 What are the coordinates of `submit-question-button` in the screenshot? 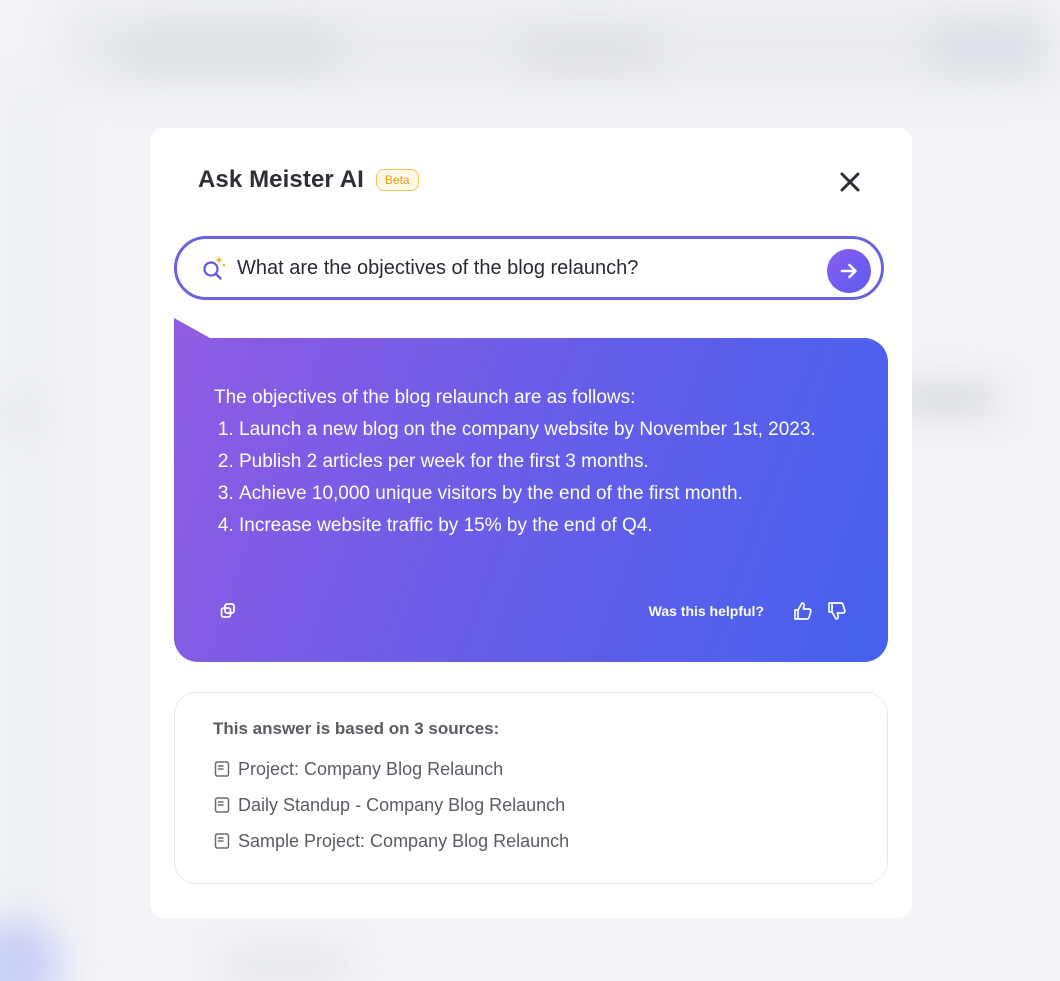 It's located at (849, 271).